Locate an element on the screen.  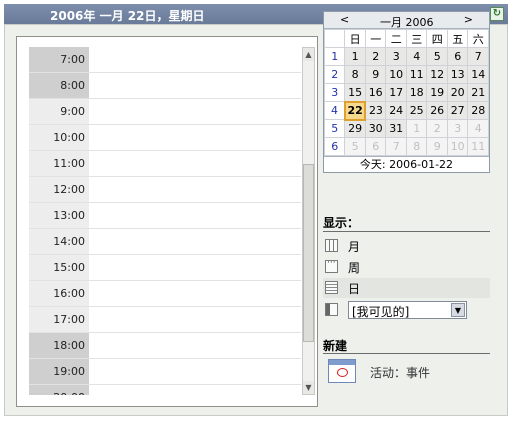
vertical-scrollbar: ▲ ▼ is located at coordinates (308, 221).